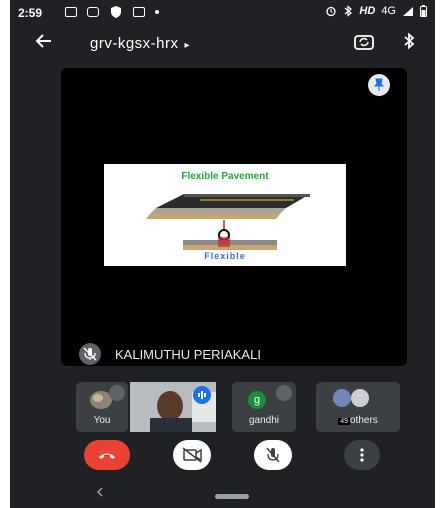  What do you see at coordinates (364, 44) in the screenshot?
I see `switch-camera-icon` at bounding box center [364, 44].